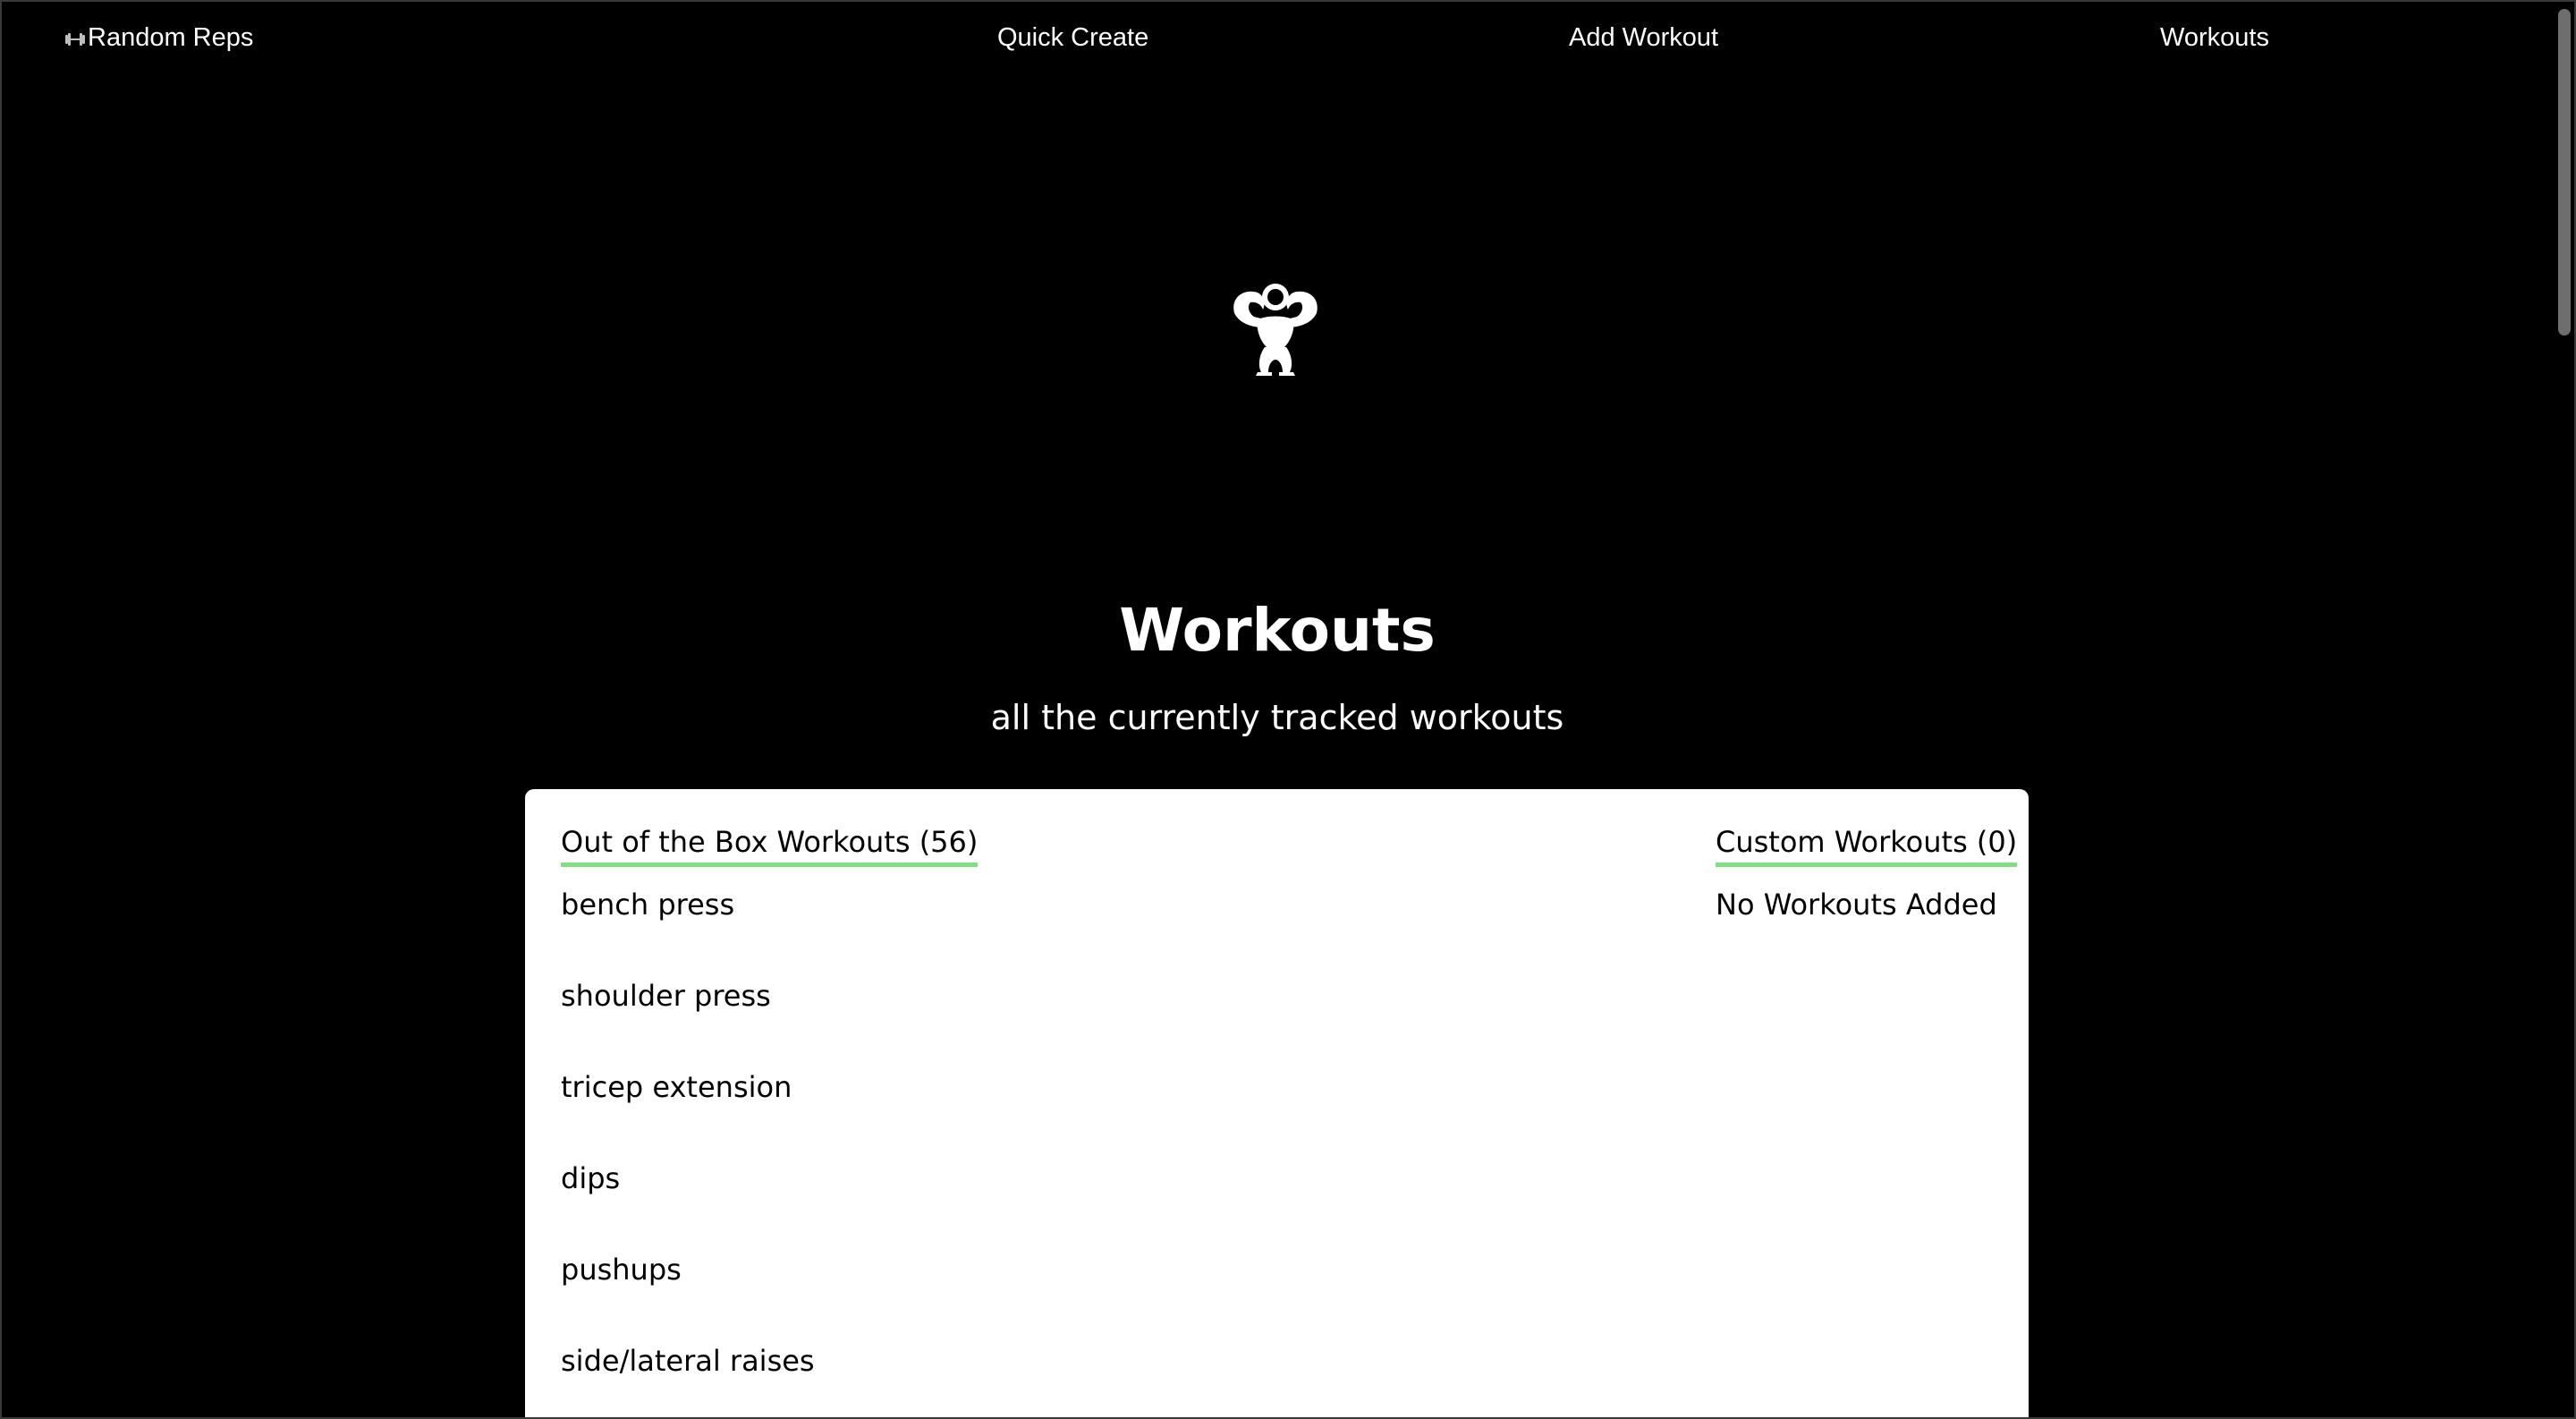  What do you see at coordinates (770, 846) in the screenshot?
I see `out-of-box-workouts-heading: Out of the Box Workouts (56)` at bounding box center [770, 846].